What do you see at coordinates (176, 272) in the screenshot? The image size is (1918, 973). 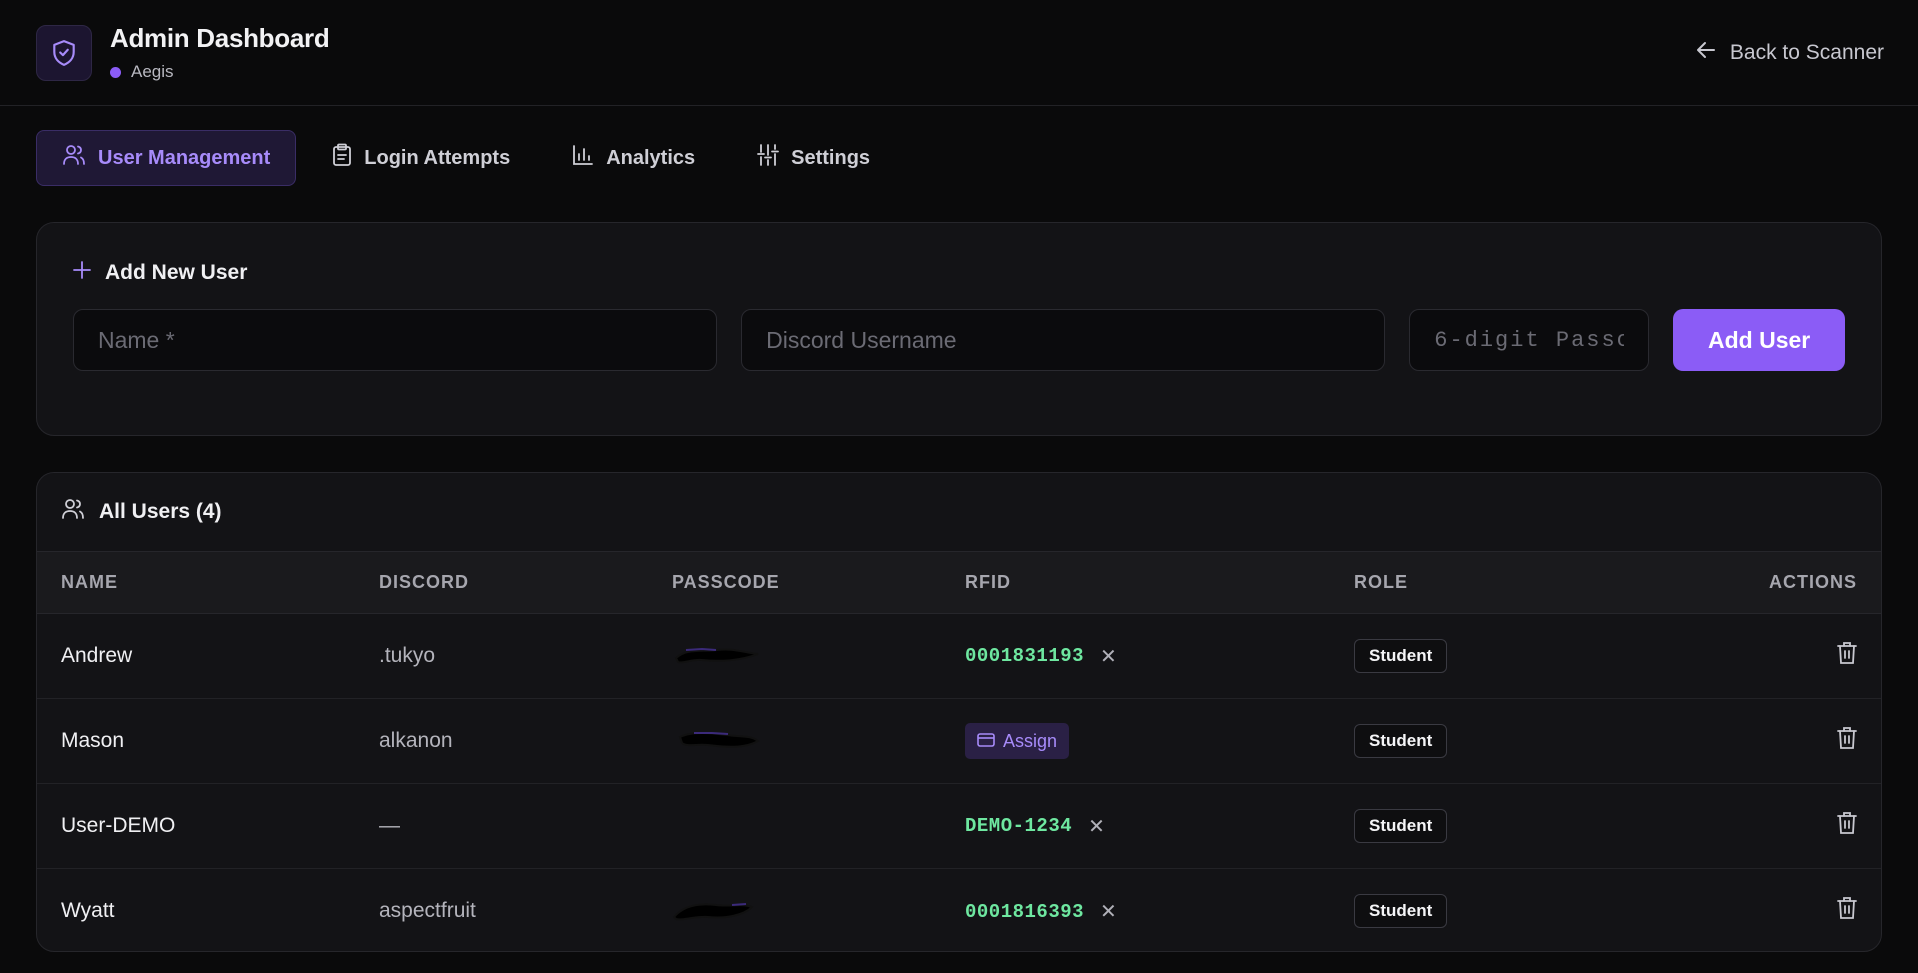 I see `add-user-title: Add New User` at bounding box center [176, 272].